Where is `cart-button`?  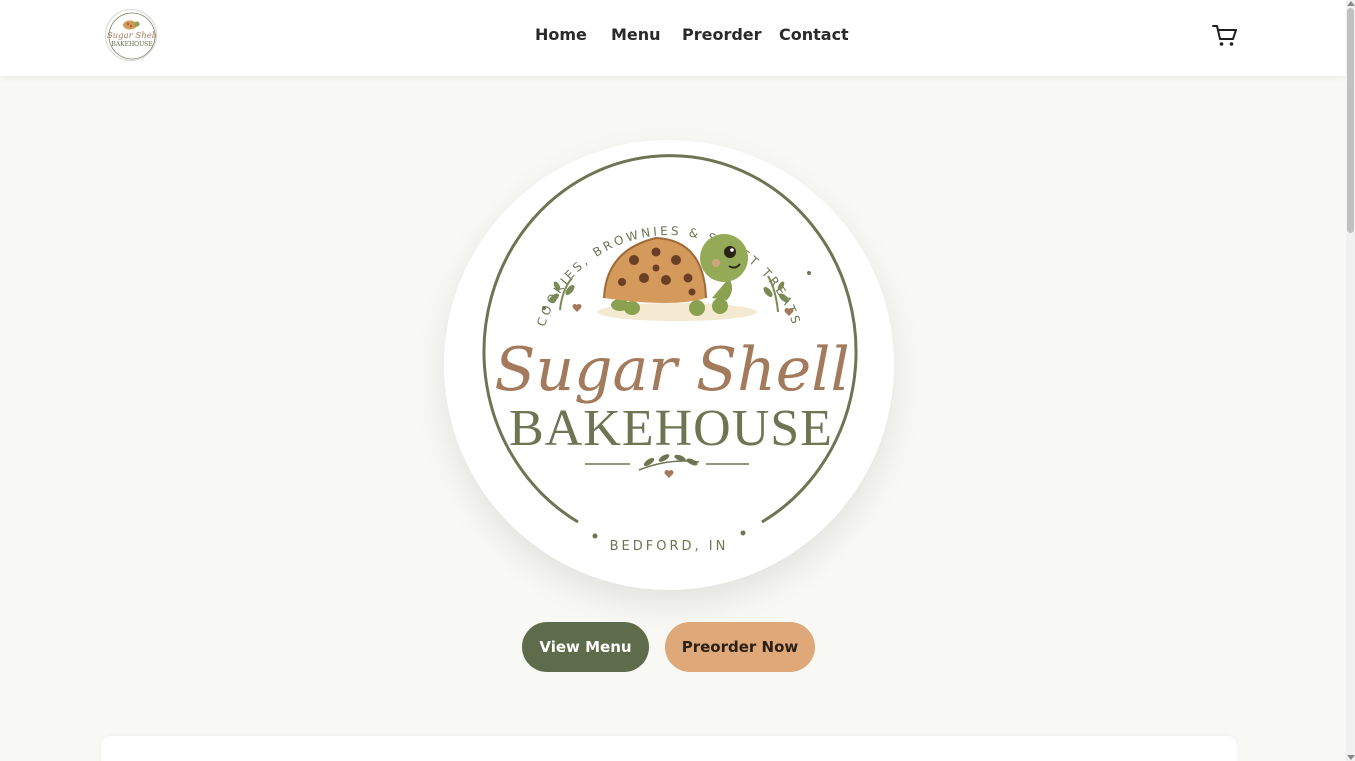 cart-button is located at coordinates (1225, 36).